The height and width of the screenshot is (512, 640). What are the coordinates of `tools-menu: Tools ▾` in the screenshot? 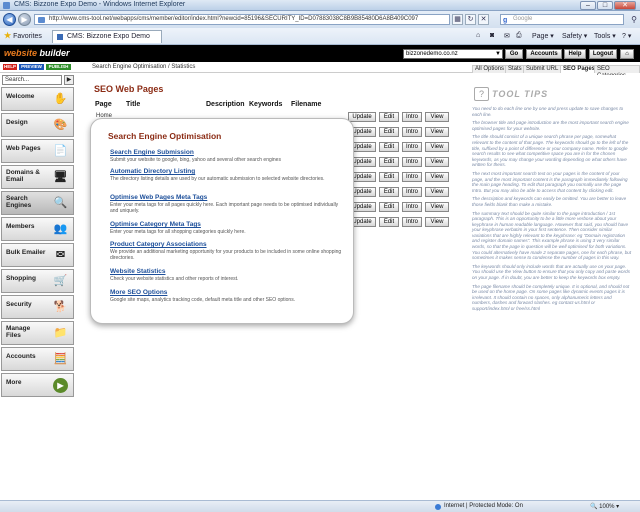 It's located at (605, 36).